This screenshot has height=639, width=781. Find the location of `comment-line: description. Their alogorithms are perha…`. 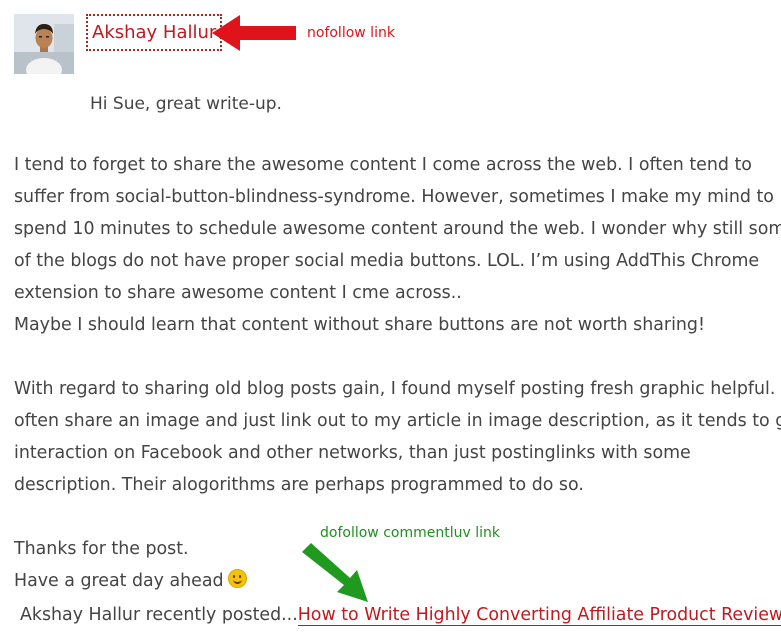

comment-line: description. Their alogorithms are perha… is located at coordinates (299, 485).